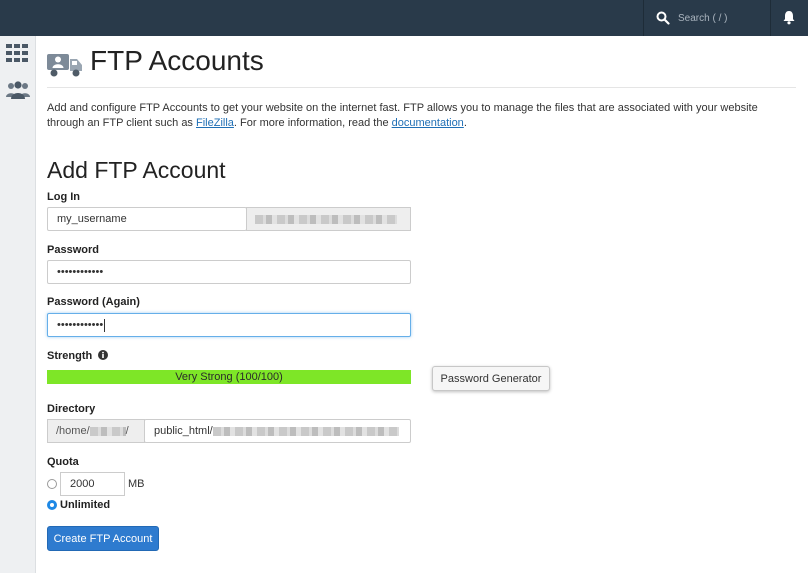 The height and width of the screenshot is (573, 808). I want to click on password-again-value: ••••••••••••, so click(80, 325).